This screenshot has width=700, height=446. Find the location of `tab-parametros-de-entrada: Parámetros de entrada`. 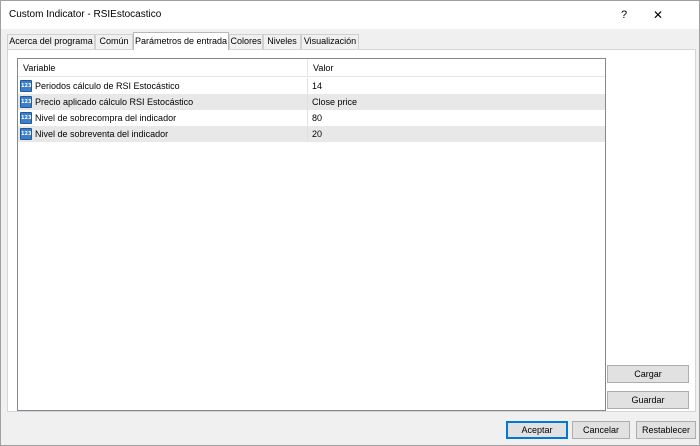

tab-parametros-de-entrada: Parámetros de entrada is located at coordinates (181, 41).